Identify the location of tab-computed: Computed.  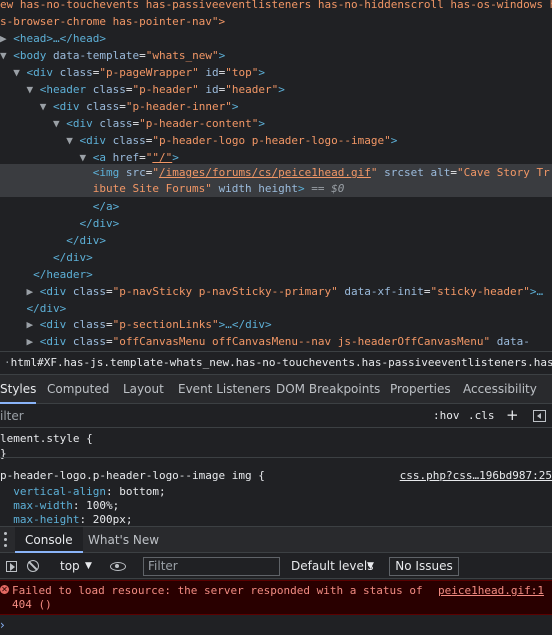
(78, 389).